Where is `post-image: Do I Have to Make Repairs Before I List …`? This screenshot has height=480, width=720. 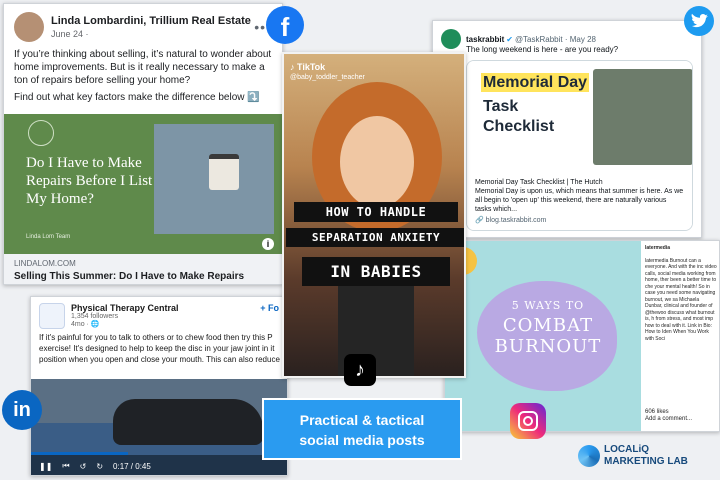 post-image: Do I Have to Make Repairs Before I List … is located at coordinates (143, 184).